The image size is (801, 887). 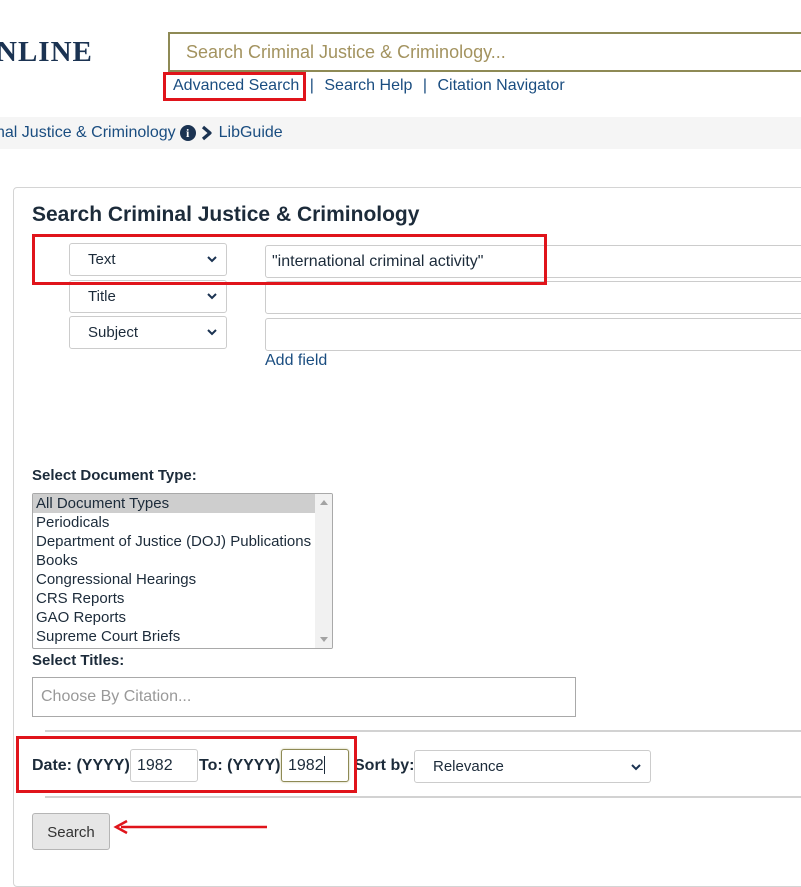 I want to click on doc-type-option: Congressional Hearings, so click(x=174, y=579).